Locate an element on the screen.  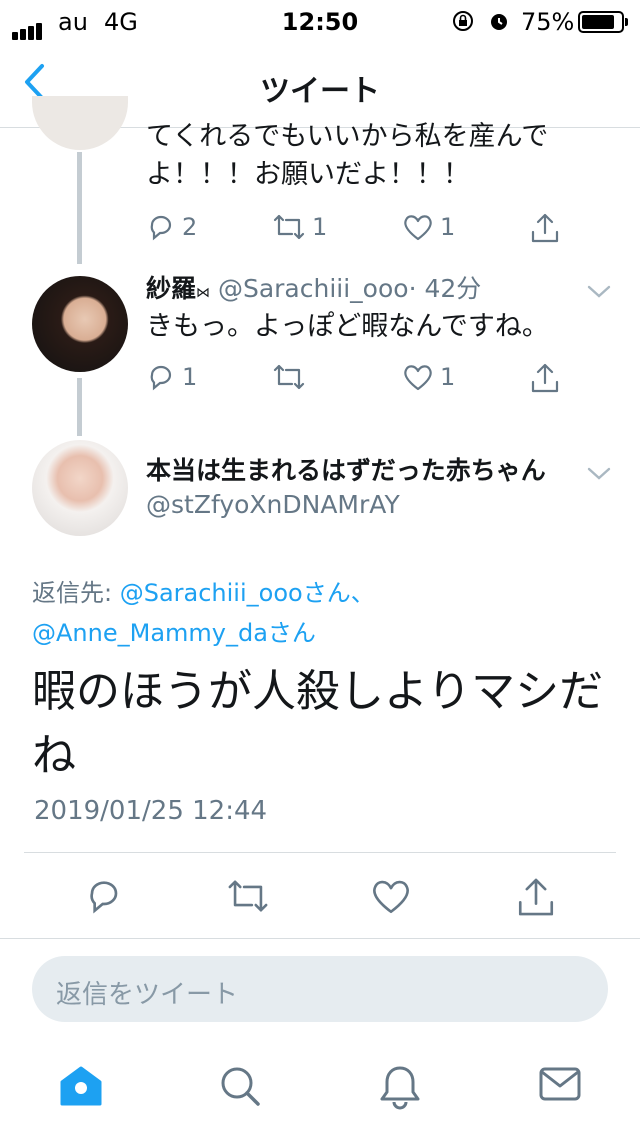
tweet-text-line: てくれるでもいいから私を産んで is located at coordinates (347, 136).